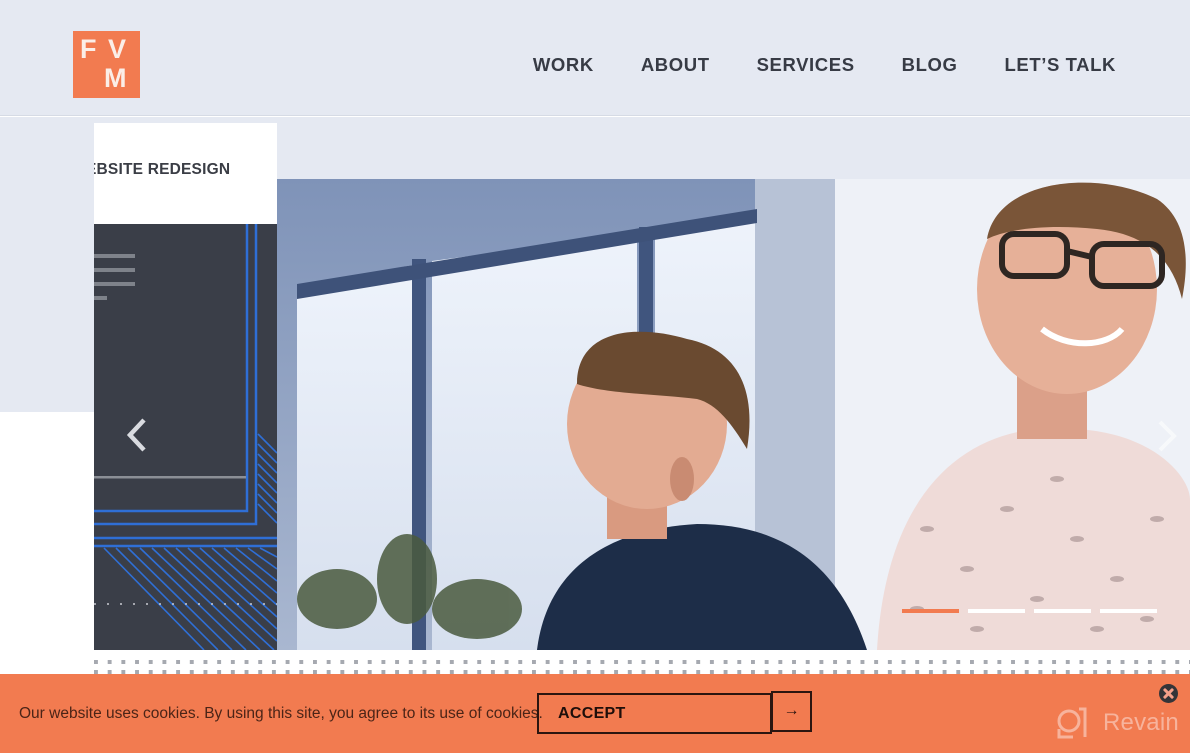  I want to click on prev-slide-title: EBSITE REDESIGN, so click(162, 169).